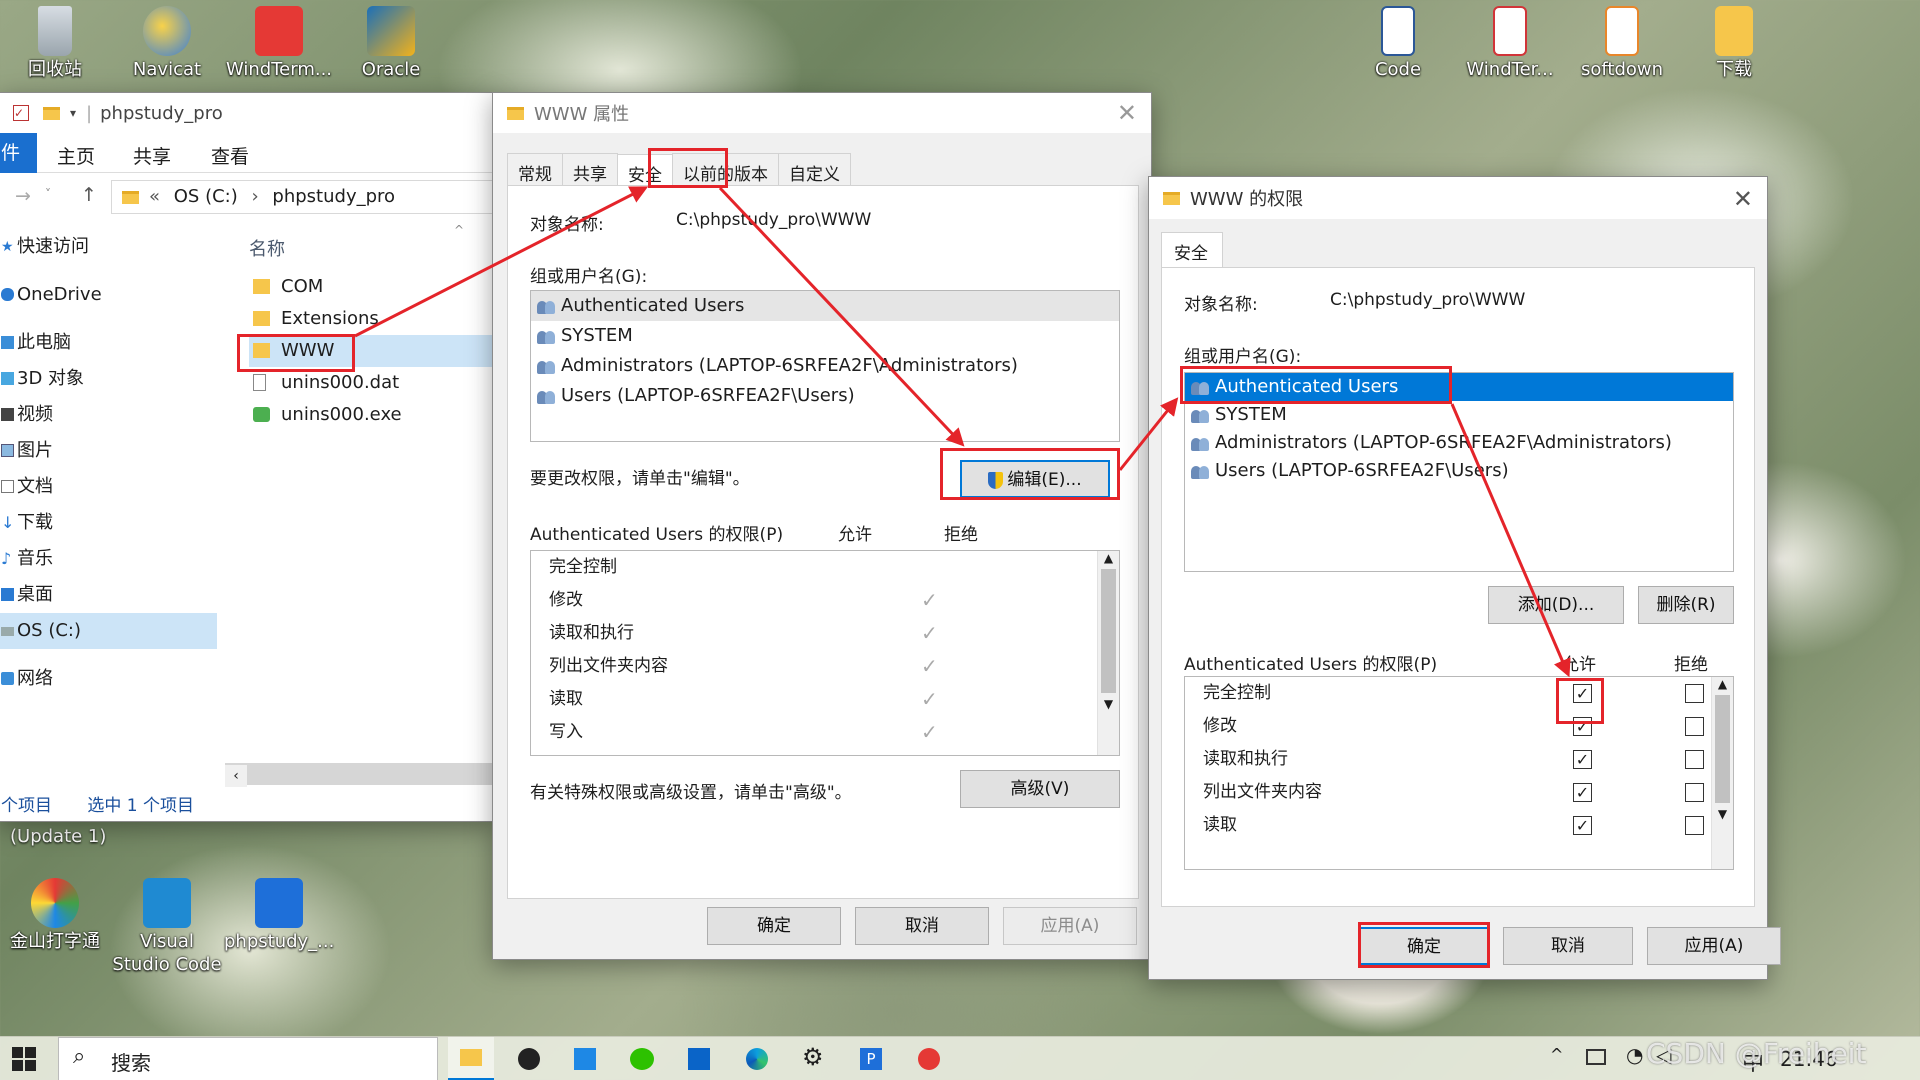  I want to click on desktop-icon-oracle: Oracle, so click(391, 40).